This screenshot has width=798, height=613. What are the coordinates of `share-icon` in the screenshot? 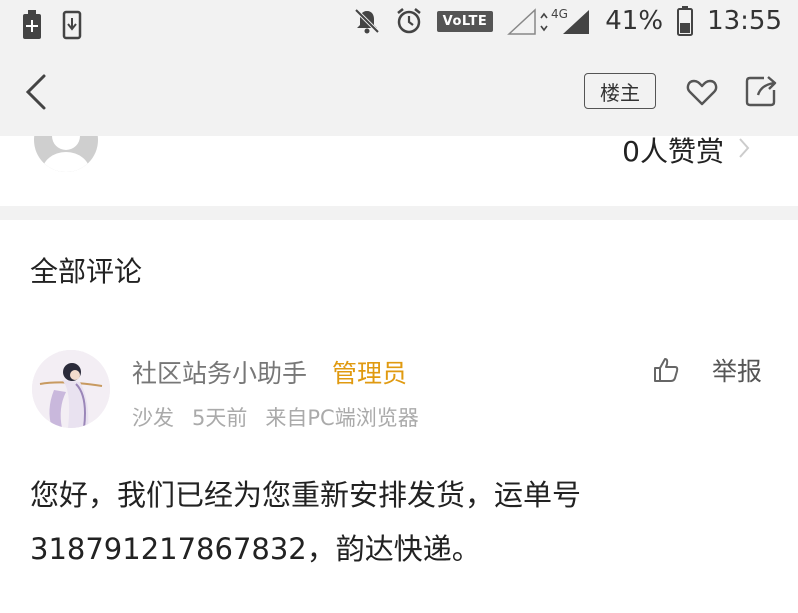 It's located at (761, 91).